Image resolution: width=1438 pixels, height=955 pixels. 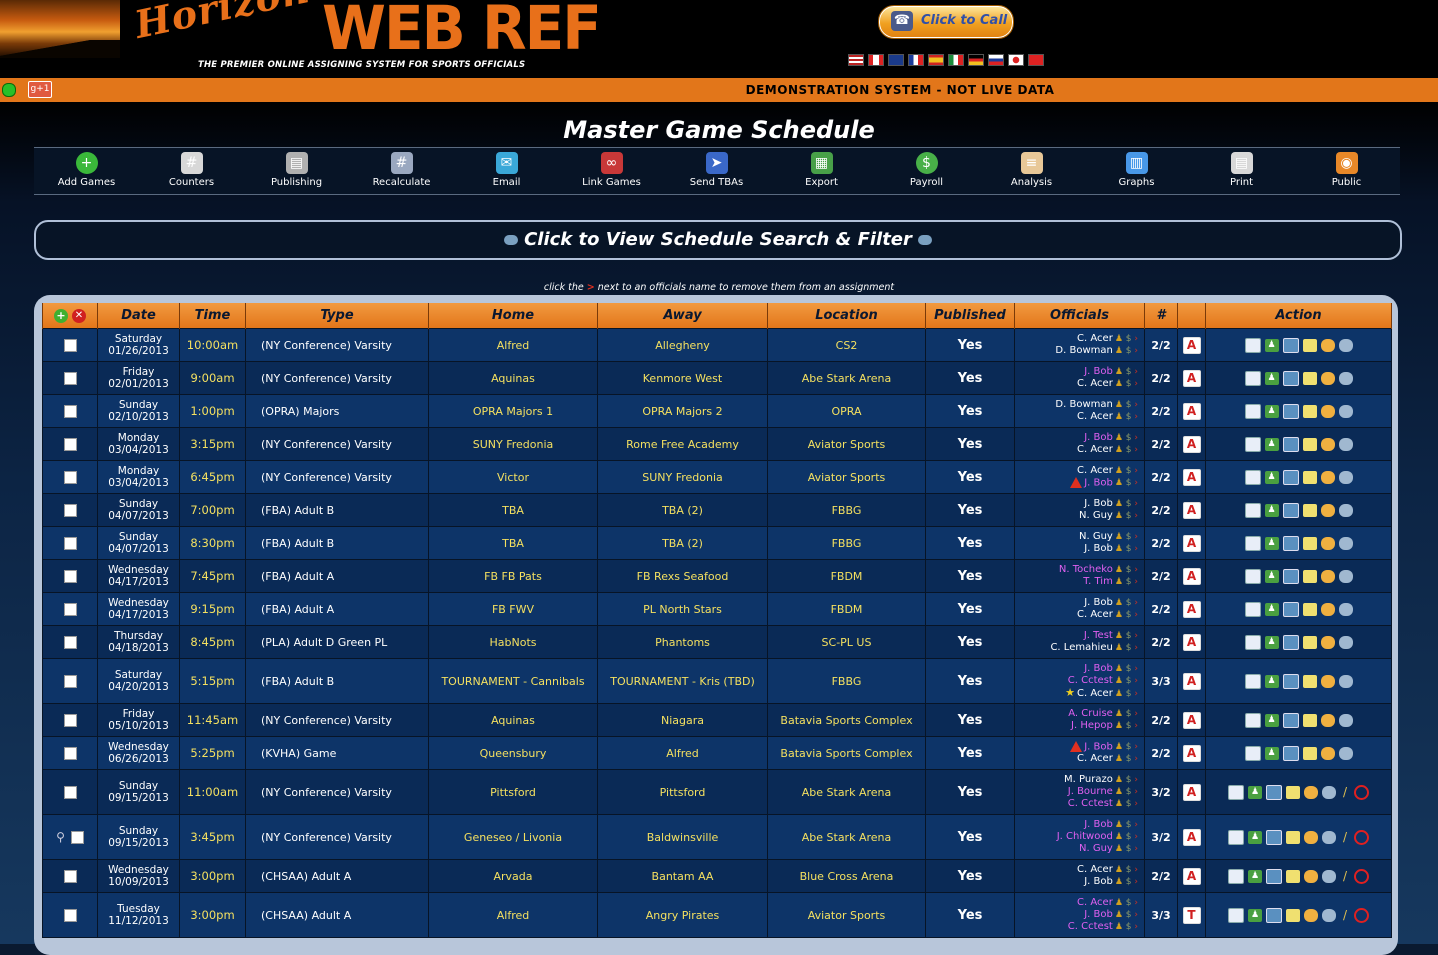 I want to click on toolbar-public-button: ◉ Public, so click(x=1346, y=173).